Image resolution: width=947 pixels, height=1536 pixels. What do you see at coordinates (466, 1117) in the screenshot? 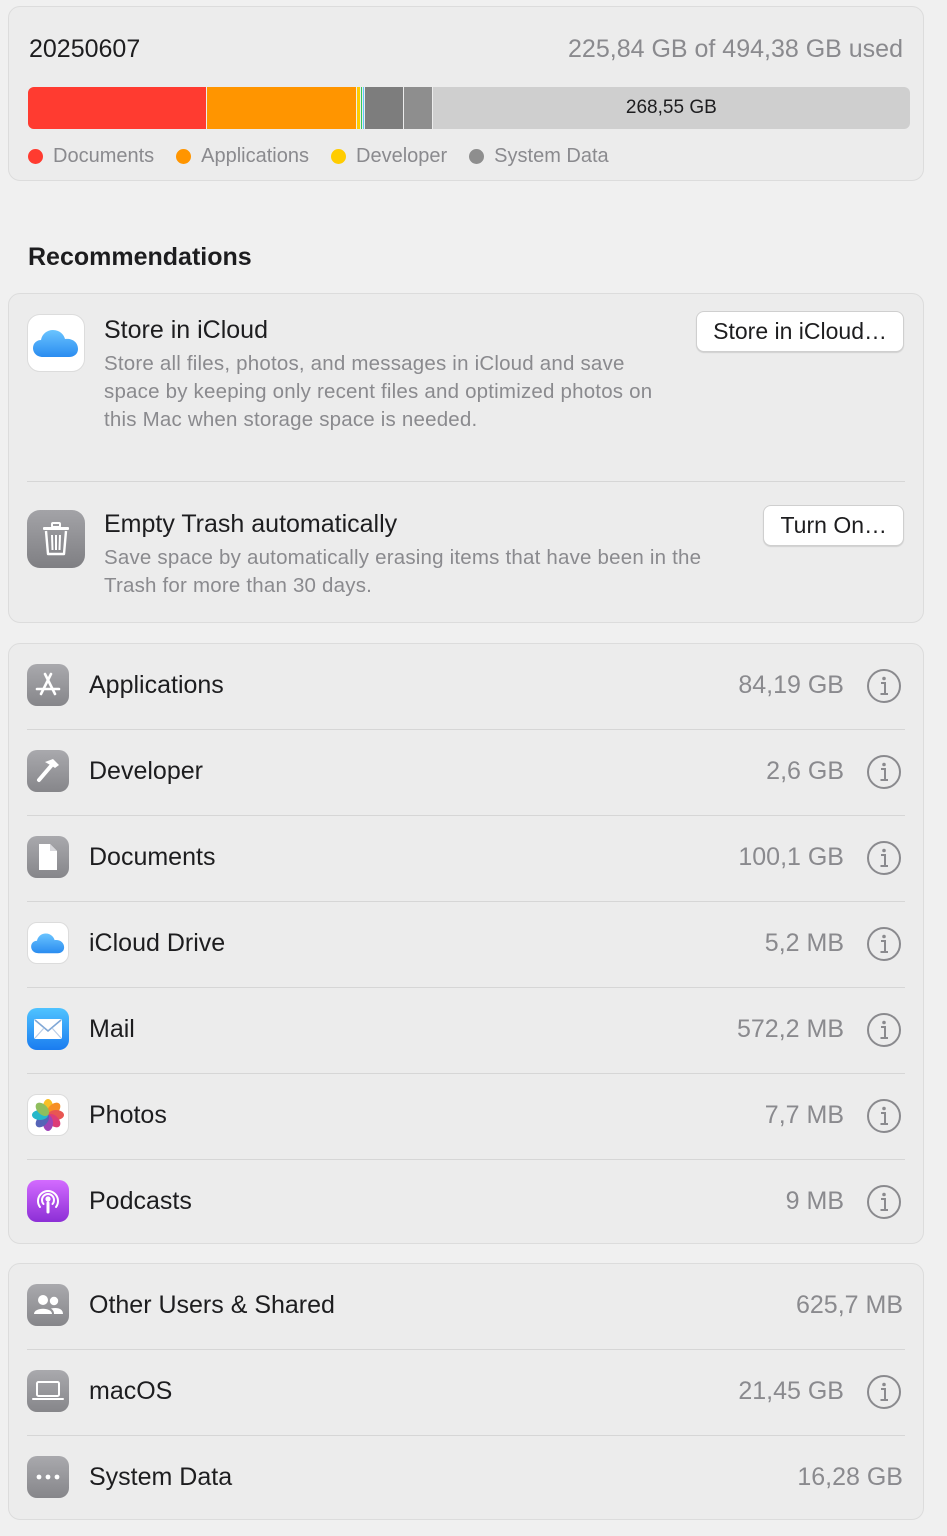
I see `category-row-photos: Photos 7,7 MB` at bounding box center [466, 1117].